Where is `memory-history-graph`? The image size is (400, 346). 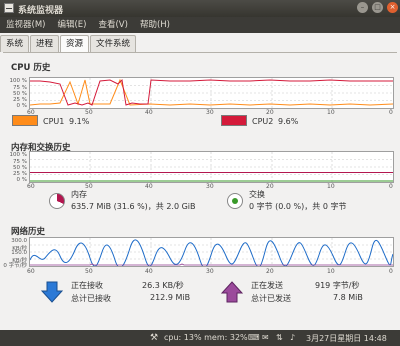
memory-history-graph is located at coordinates (211, 167).